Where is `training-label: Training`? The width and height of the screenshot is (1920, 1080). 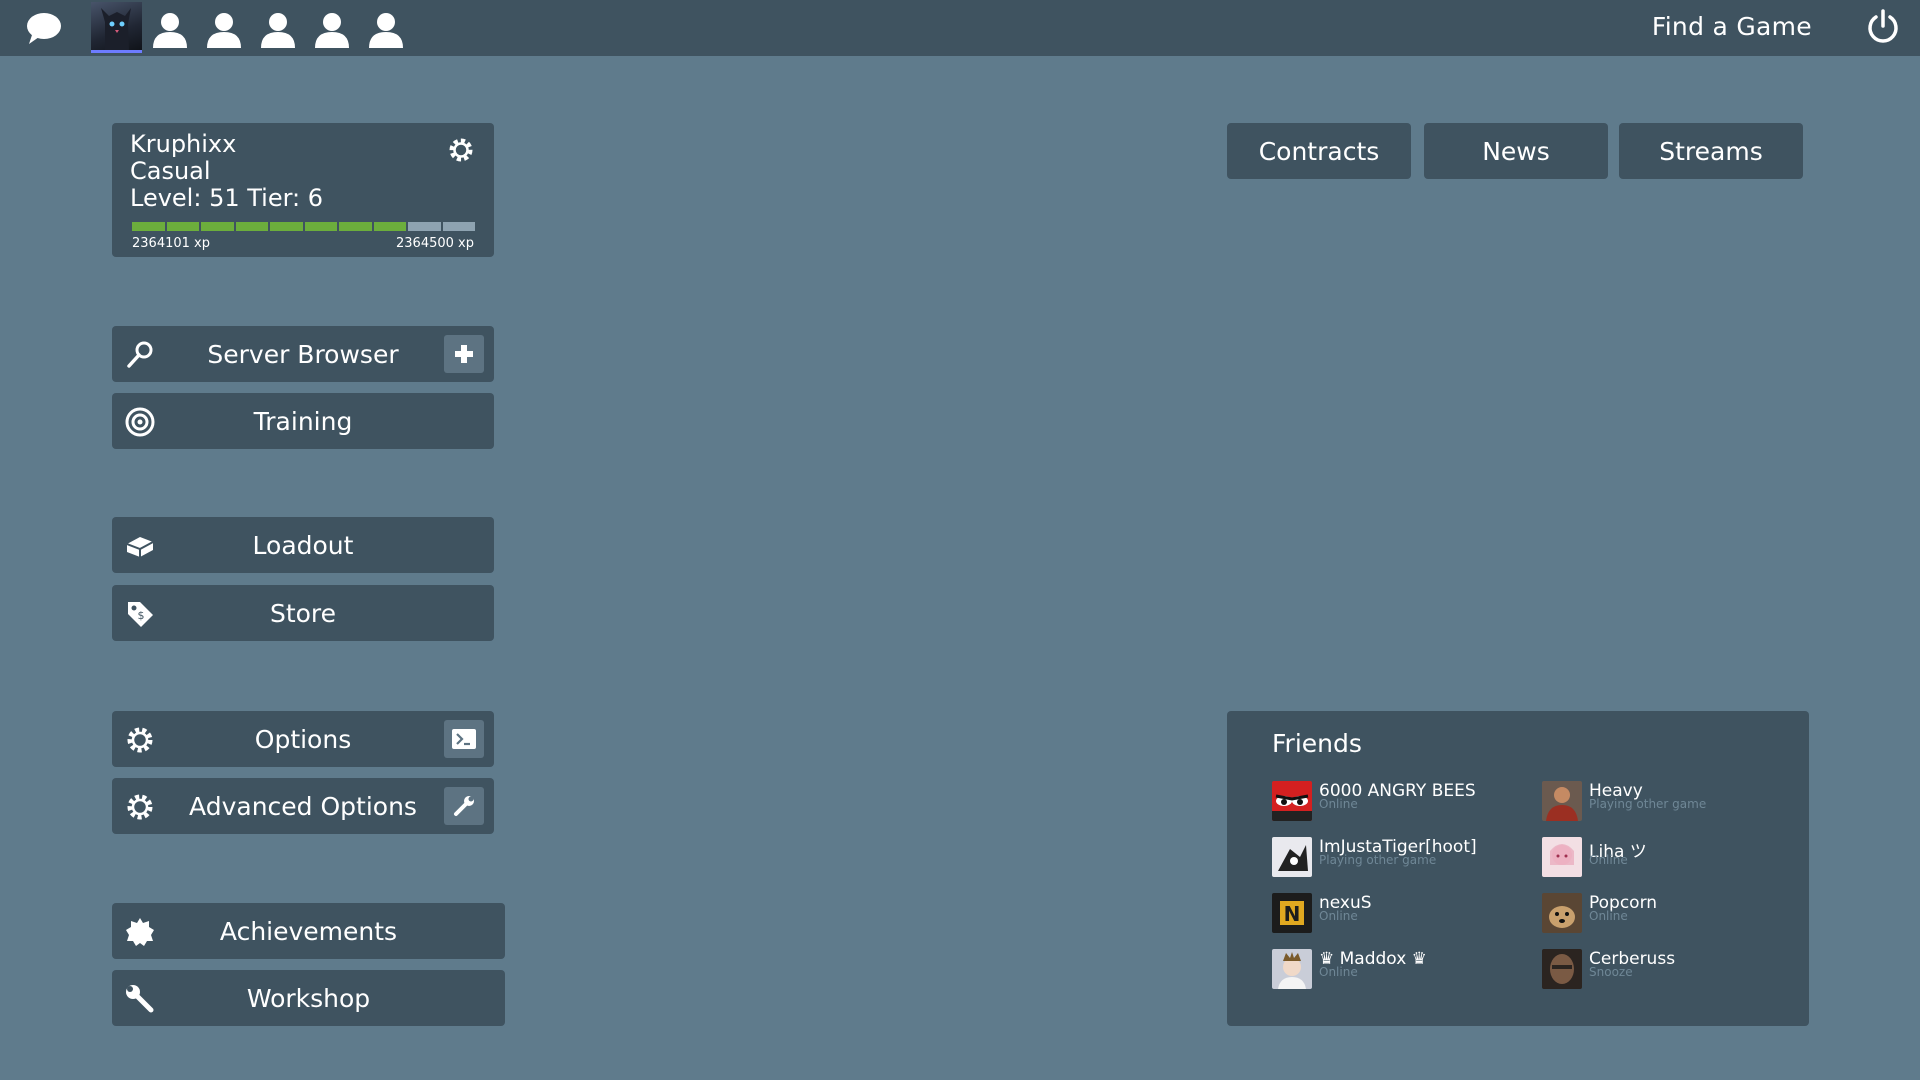
training-label: Training is located at coordinates (303, 421).